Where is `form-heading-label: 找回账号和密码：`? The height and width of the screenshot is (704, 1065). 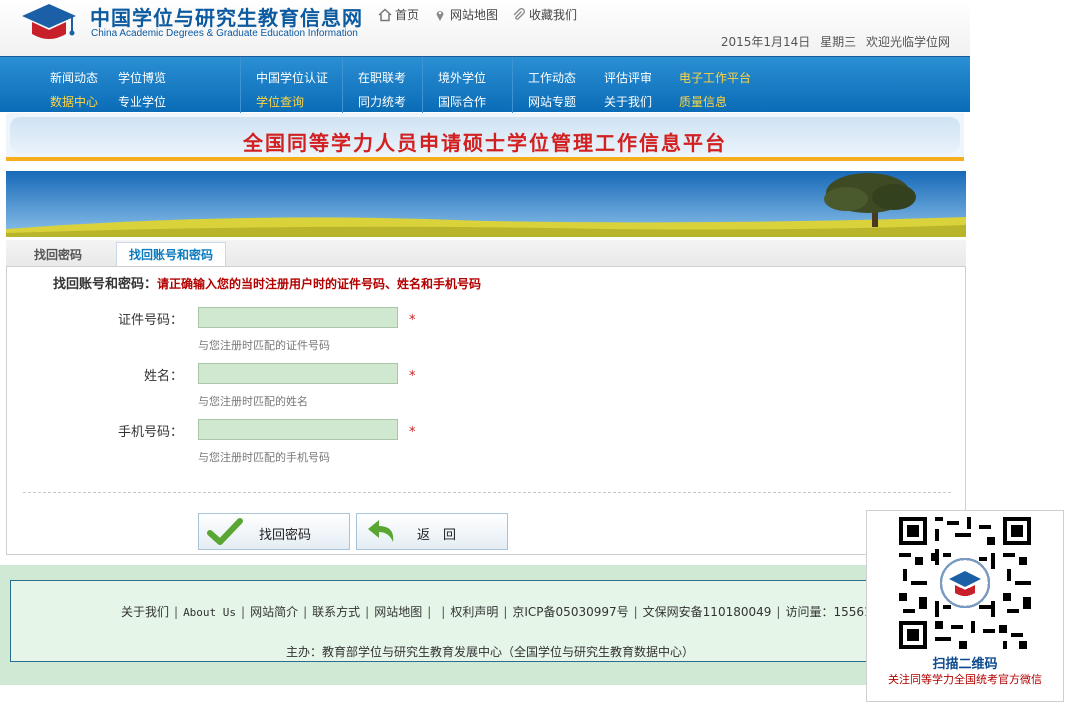 form-heading-label: 找回账号和密码： is located at coordinates (105, 284).